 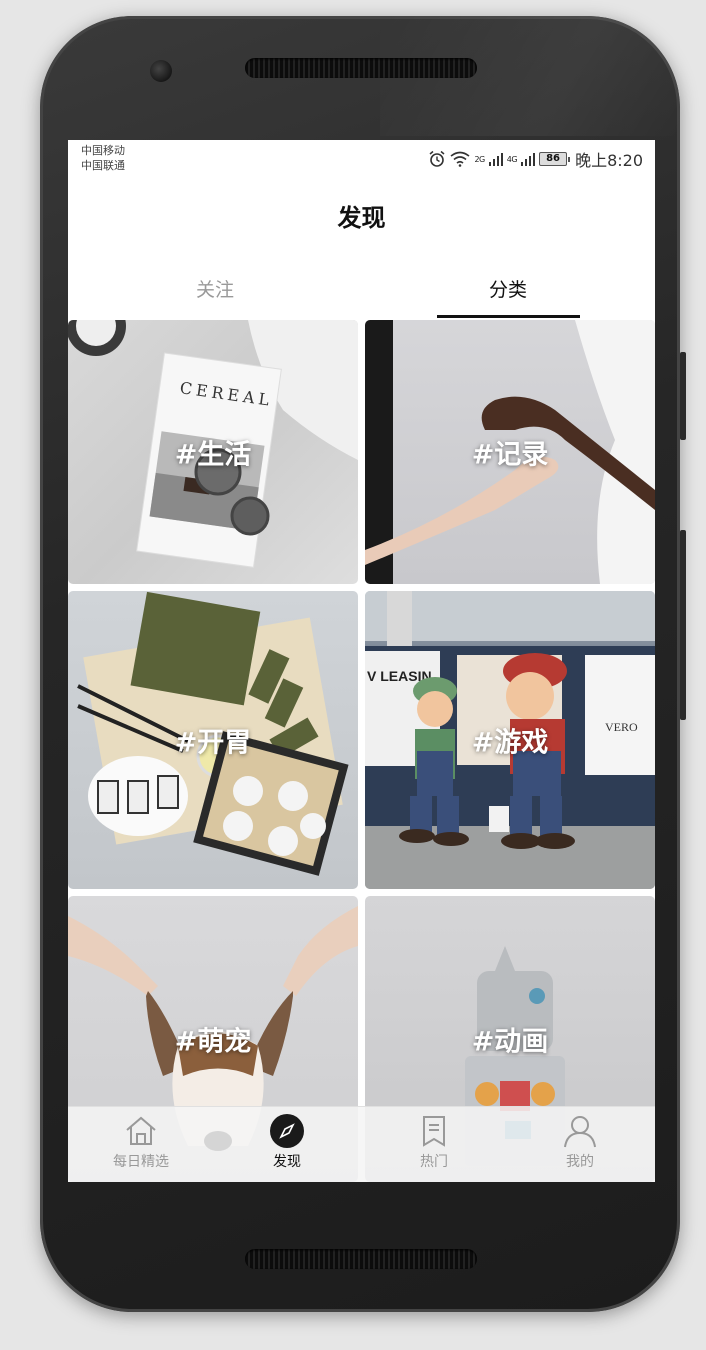 What do you see at coordinates (683, 396) in the screenshot?
I see `power-button` at bounding box center [683, 396].